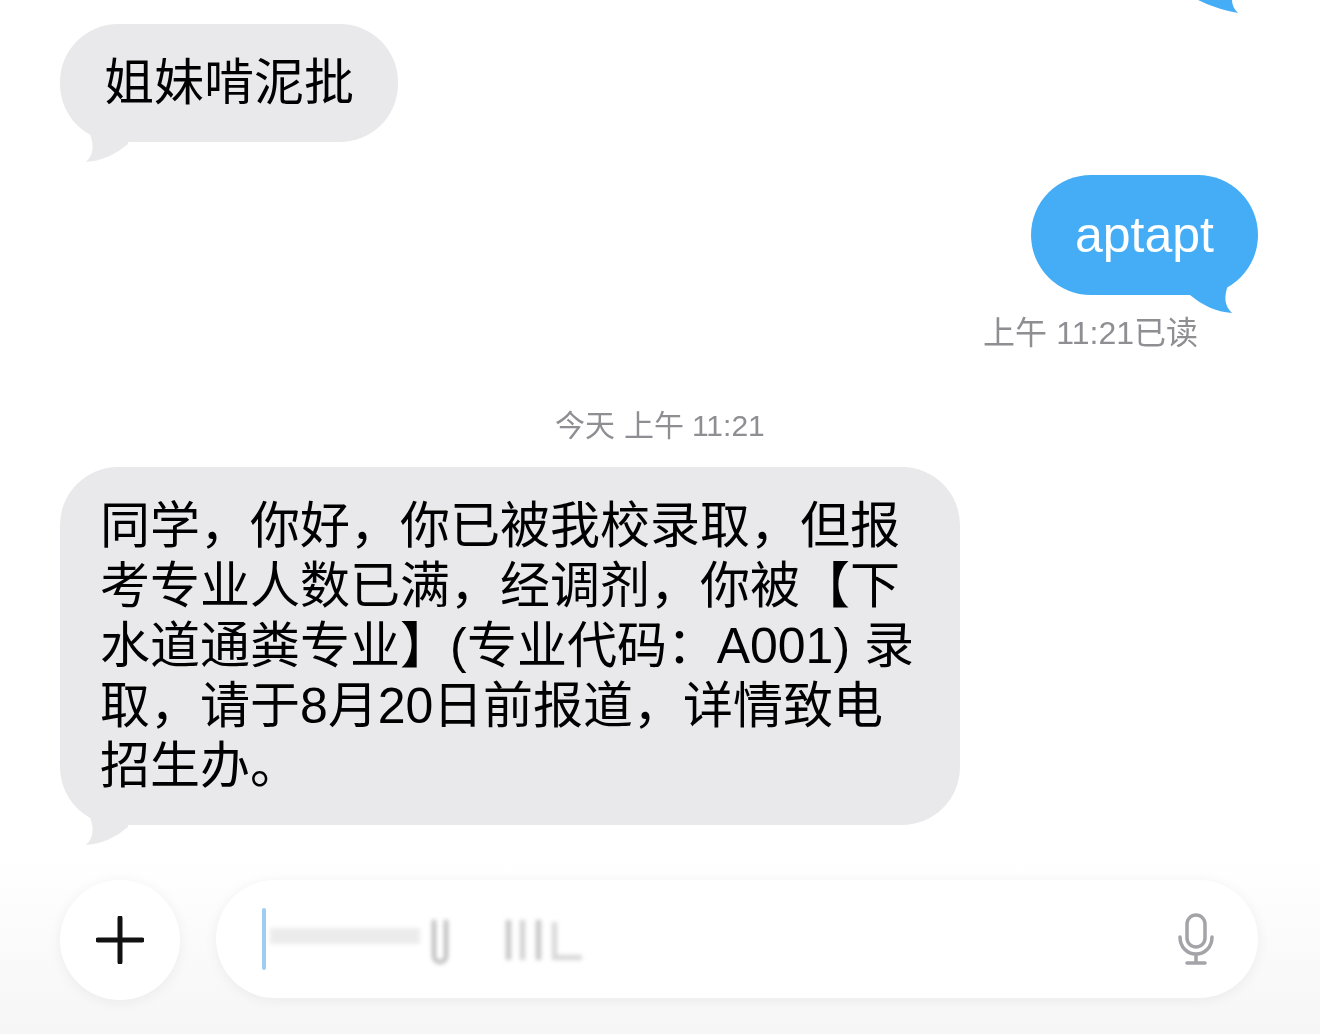 The image size is (1320, 1034). I want to click on message-bubble: 姐妹啃泥批, so click(229, 83).